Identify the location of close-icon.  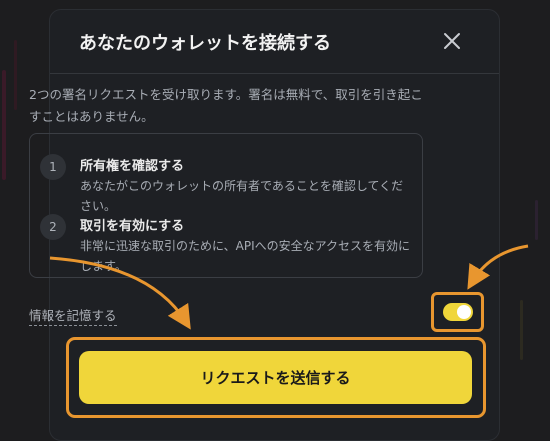
(452, 41).